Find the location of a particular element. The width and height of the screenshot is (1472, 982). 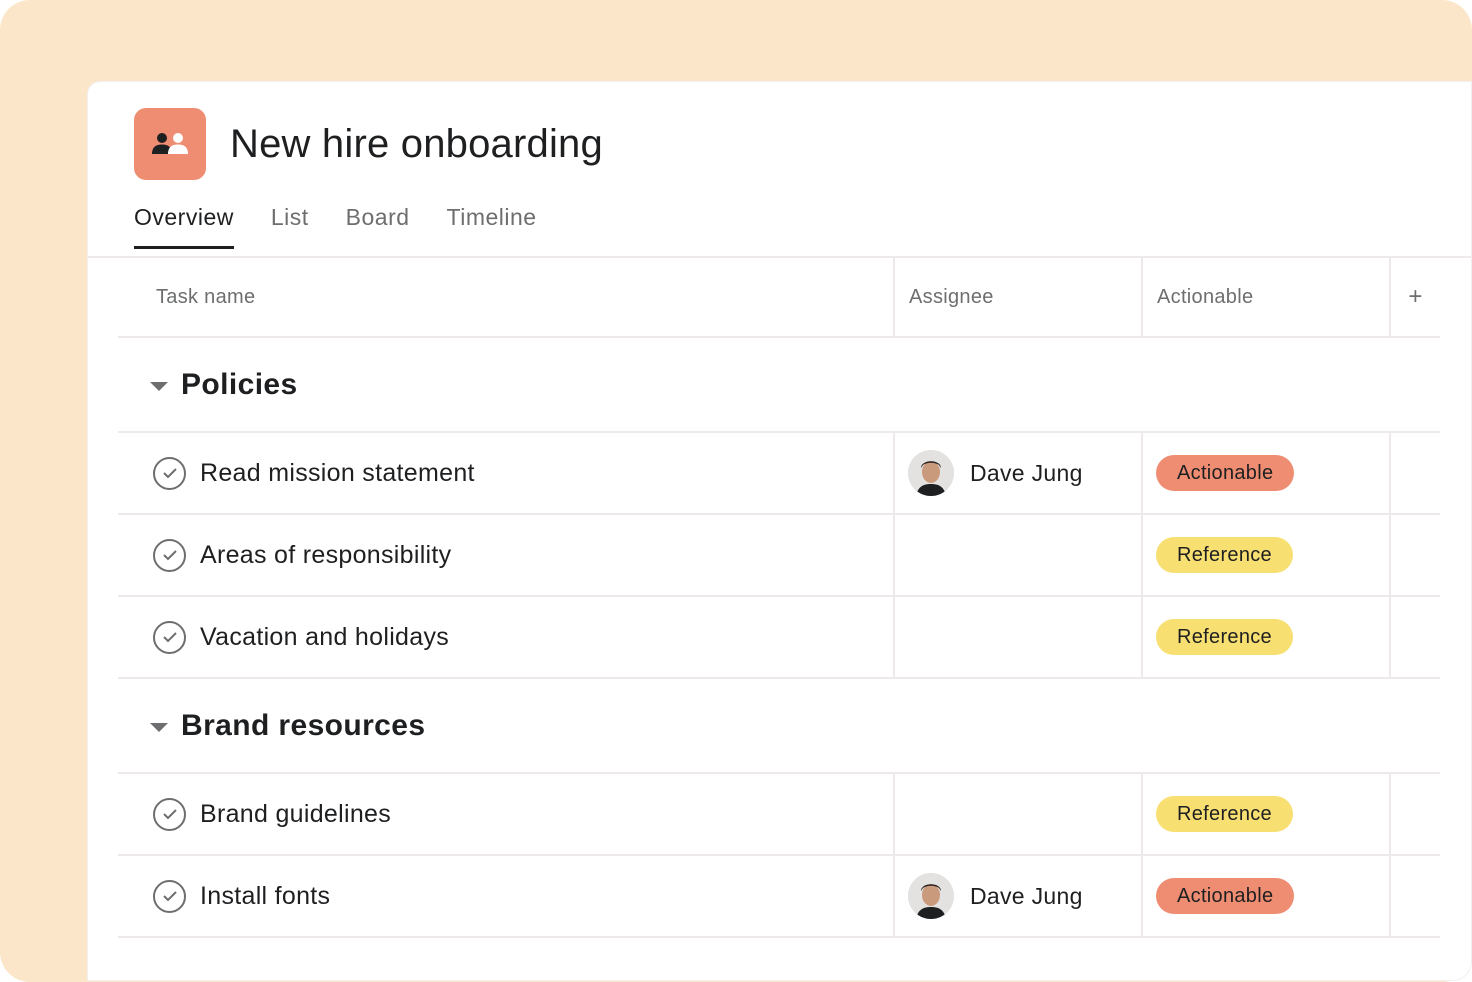

tab-bar: Overview List Board Timeline is located at coordinates (354, 226).